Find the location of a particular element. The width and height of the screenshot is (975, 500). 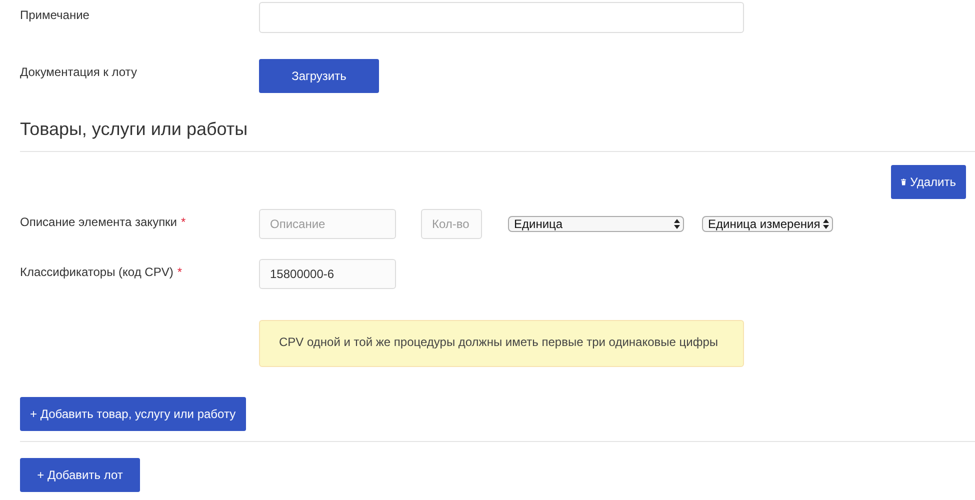

field-label: Классификаторы (код CPV) is located at coordinates (97, 271).